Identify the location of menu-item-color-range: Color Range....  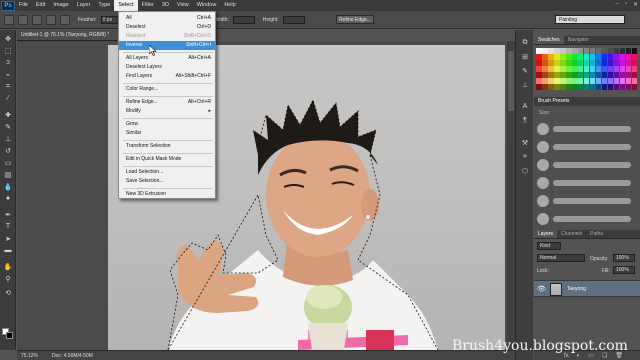
(167, 89).